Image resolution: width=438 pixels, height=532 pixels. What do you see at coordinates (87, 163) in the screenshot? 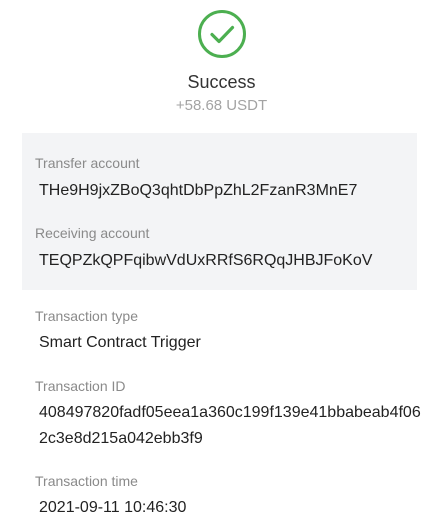
I see `transfer-account-label: Transfer account` at bounding box center [87, 163].